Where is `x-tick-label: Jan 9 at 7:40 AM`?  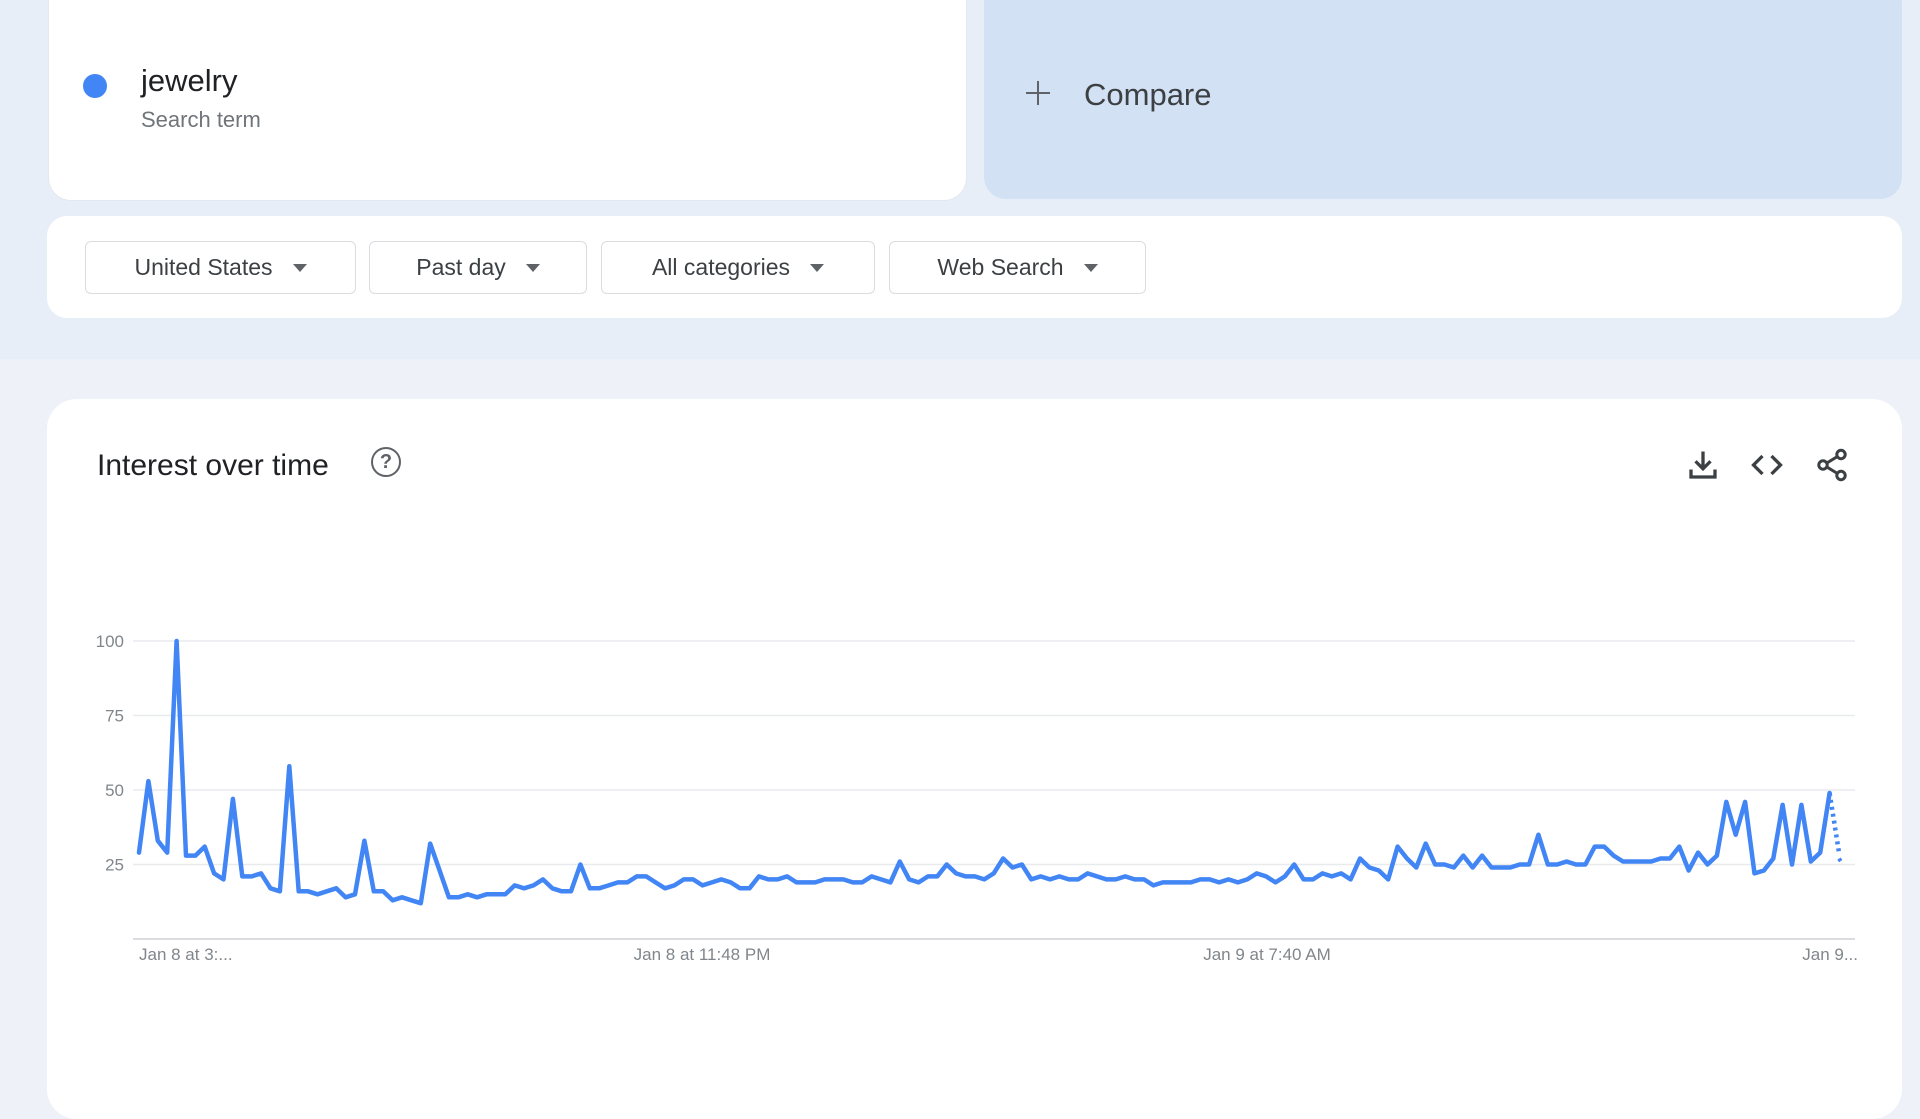 x-tick-label: Jan 9 at 7:40 AM is located at coordinates (1267, 954).